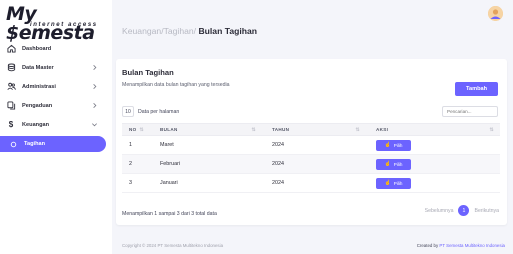 The height and width of the screenshot is (254, 513). Describe the element at coordinates (314, 129) in the screenshot. I see `column-header-tahun: TAHUN ⇅` at that location.